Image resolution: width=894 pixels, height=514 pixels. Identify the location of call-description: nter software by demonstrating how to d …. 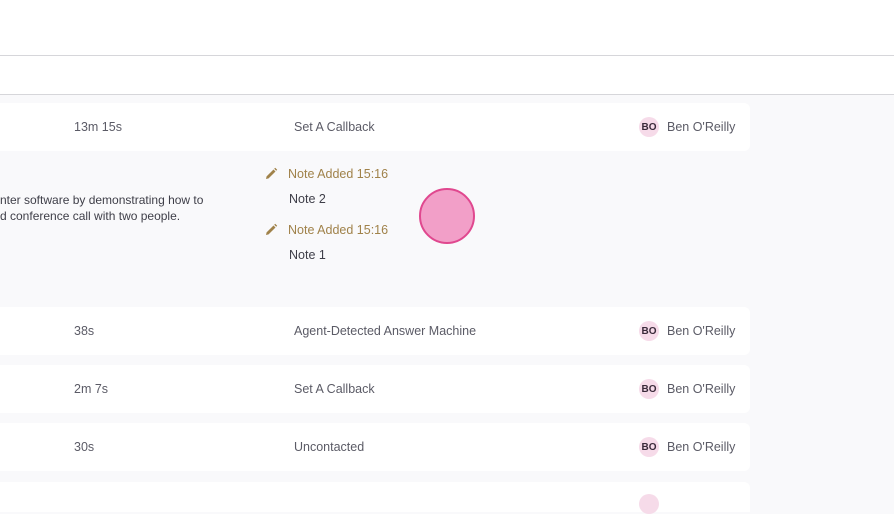
(120, 208).